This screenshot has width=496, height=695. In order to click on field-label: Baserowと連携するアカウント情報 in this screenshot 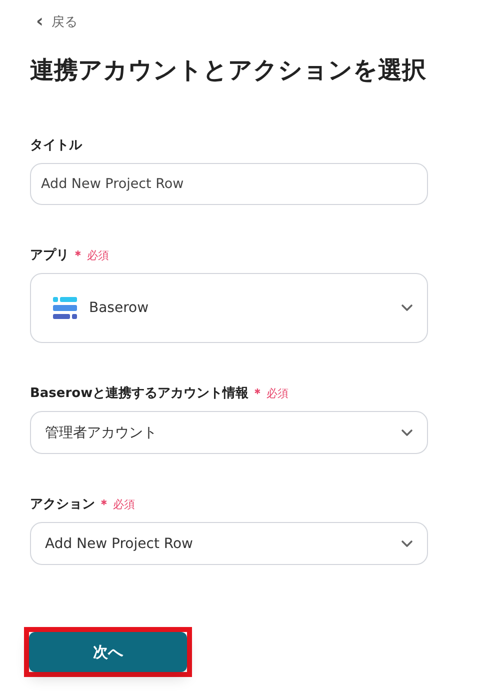, I will do `click(139, 393)`.